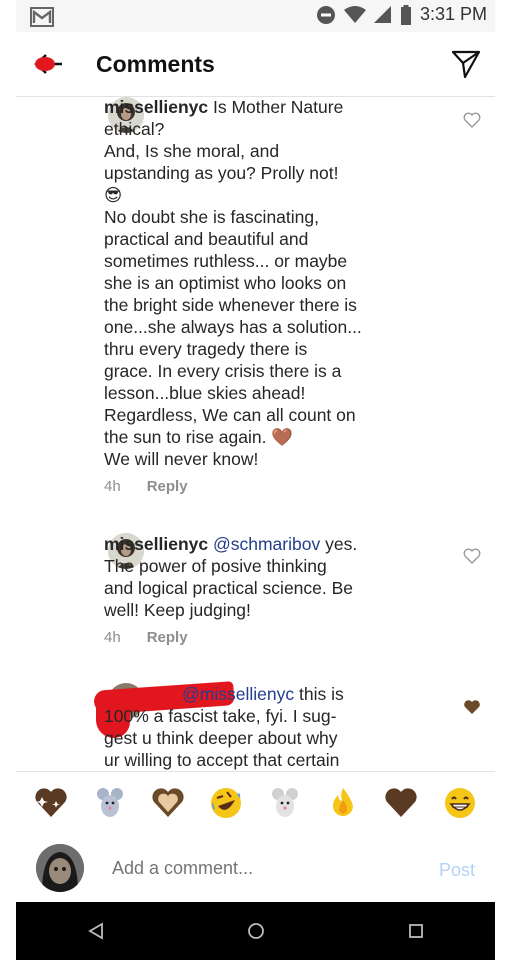 The image size is (511, 960). Describe the element at coordinates (416, 931) in the screenshot. I see `nav-recents-icon` at that location.